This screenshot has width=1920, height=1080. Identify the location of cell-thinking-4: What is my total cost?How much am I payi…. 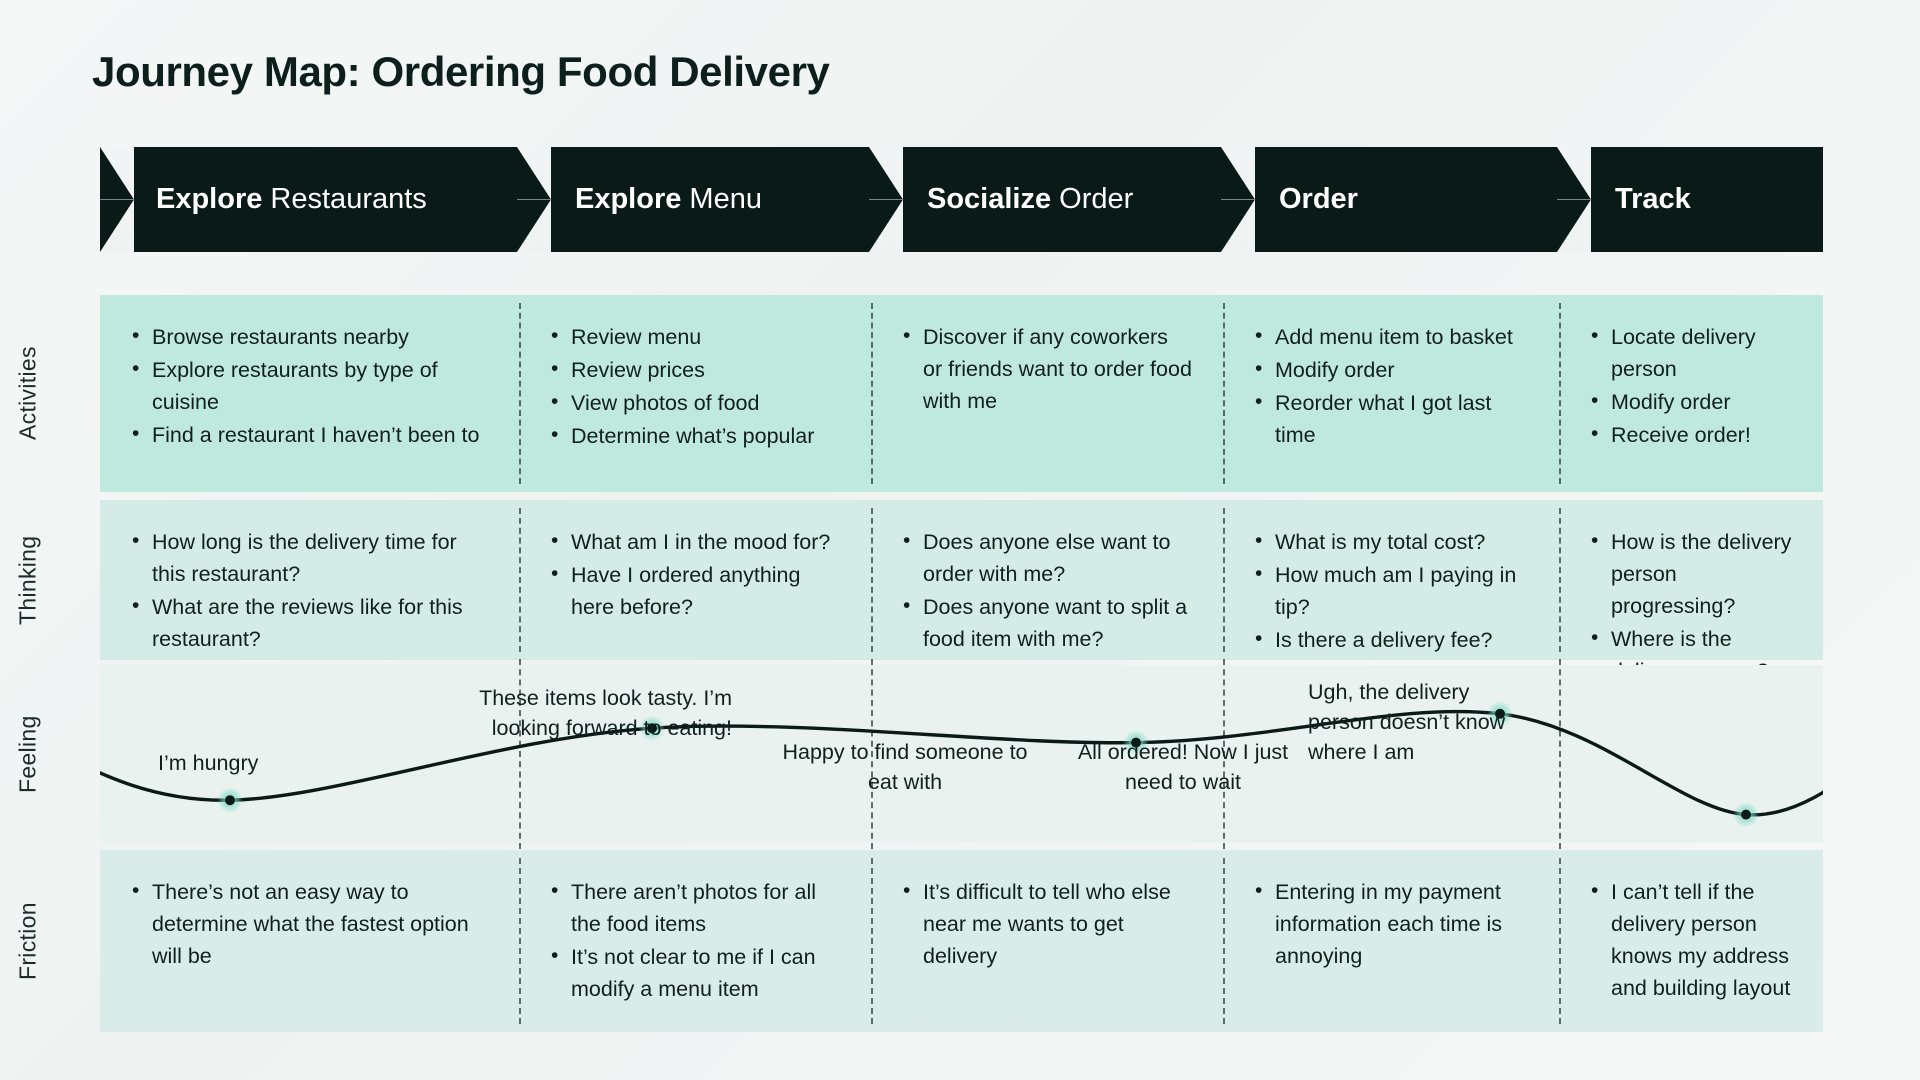
(1391, 580).